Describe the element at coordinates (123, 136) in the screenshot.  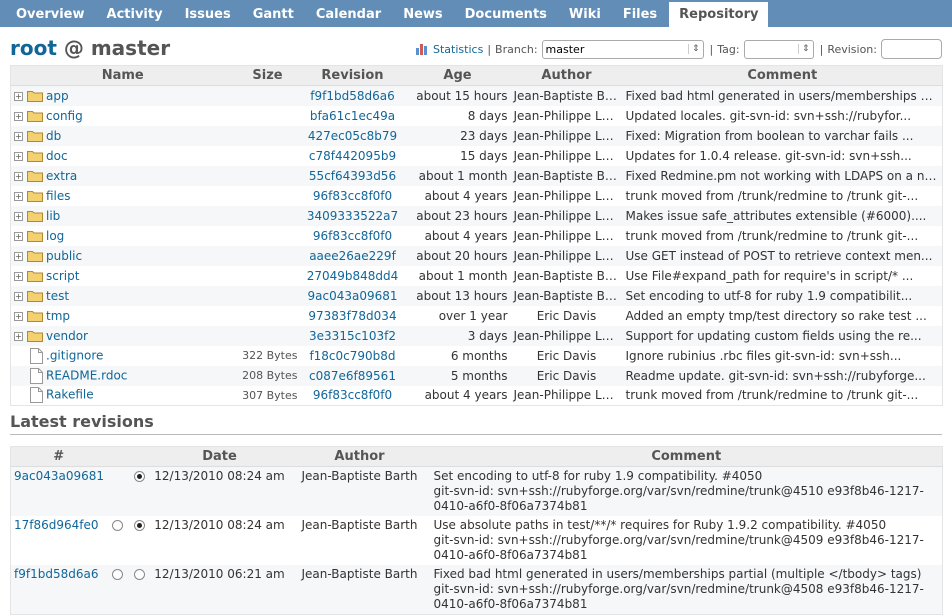
I see `entry-name-cell: + db` at that location.